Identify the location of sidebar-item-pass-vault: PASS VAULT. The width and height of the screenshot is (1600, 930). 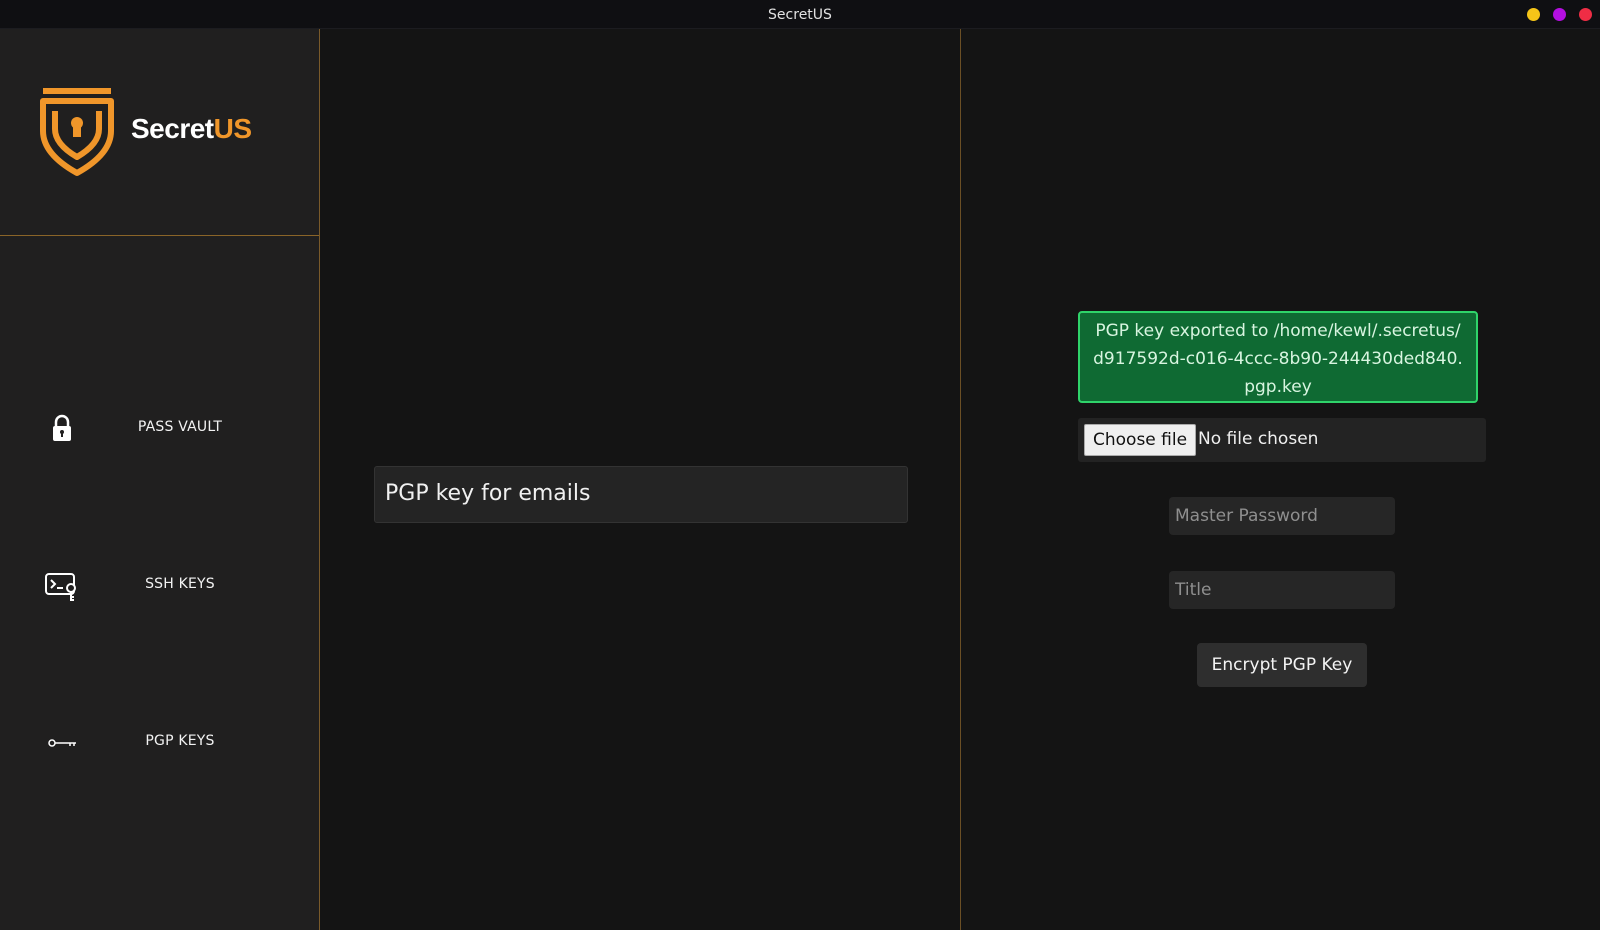
(159, 429).